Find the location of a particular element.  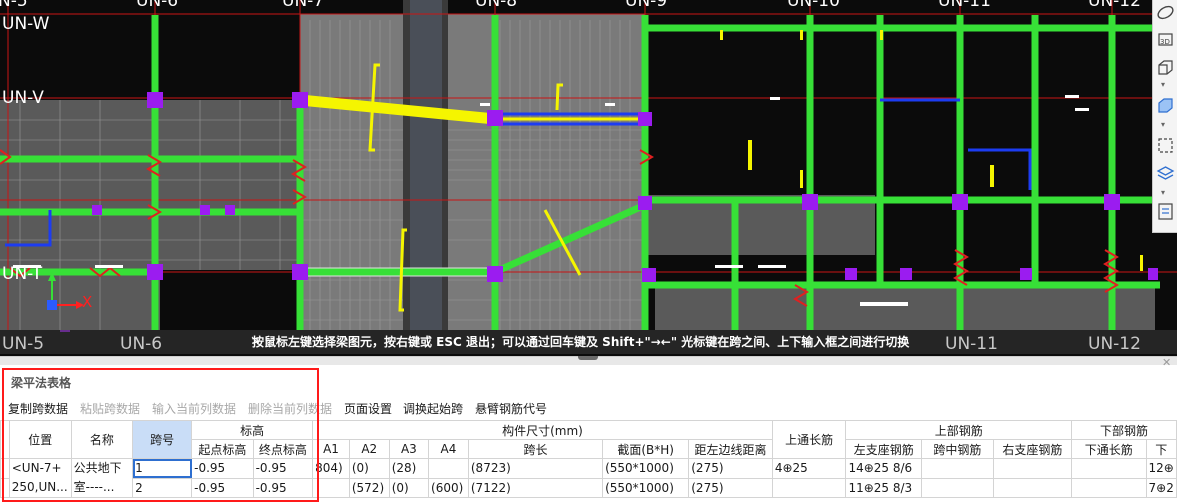

cell-bottom-clip: 12⊕ is located at coordinates (1161, 468).